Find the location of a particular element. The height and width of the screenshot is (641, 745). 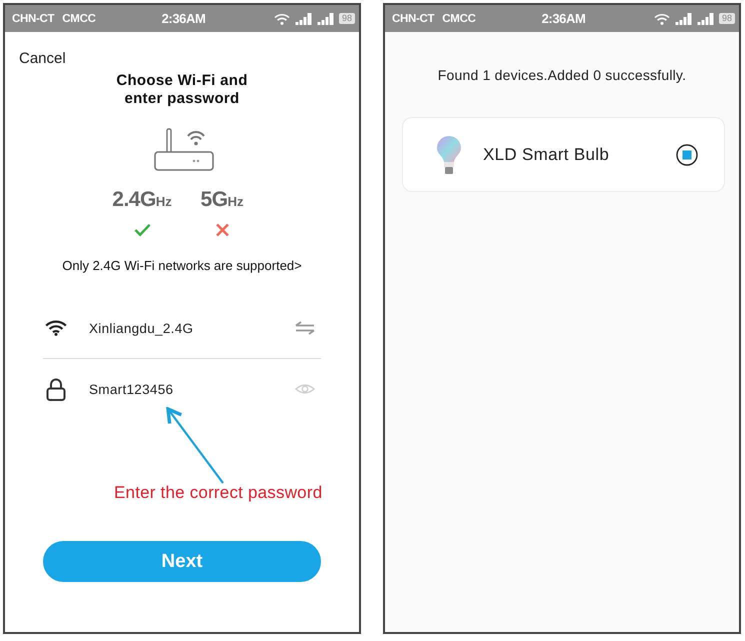

router-icon is located at coordinates (184, 150).